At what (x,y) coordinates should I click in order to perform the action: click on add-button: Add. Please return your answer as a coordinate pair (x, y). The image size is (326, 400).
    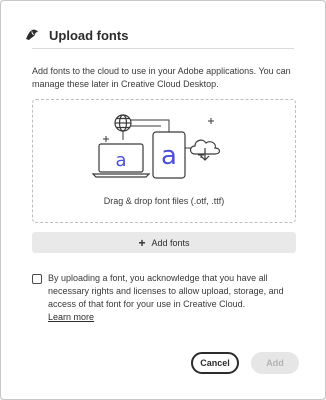
    Looking at the image, I should click on (275, 363).